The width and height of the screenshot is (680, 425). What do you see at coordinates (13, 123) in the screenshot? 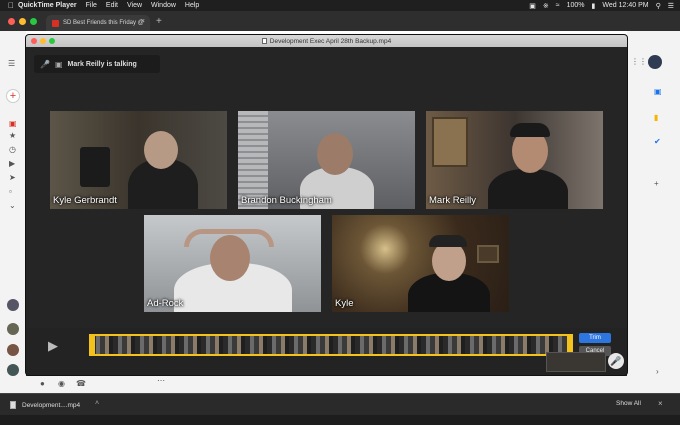
I see `inbox-icon: ▣` at bounding box center [13, 123].